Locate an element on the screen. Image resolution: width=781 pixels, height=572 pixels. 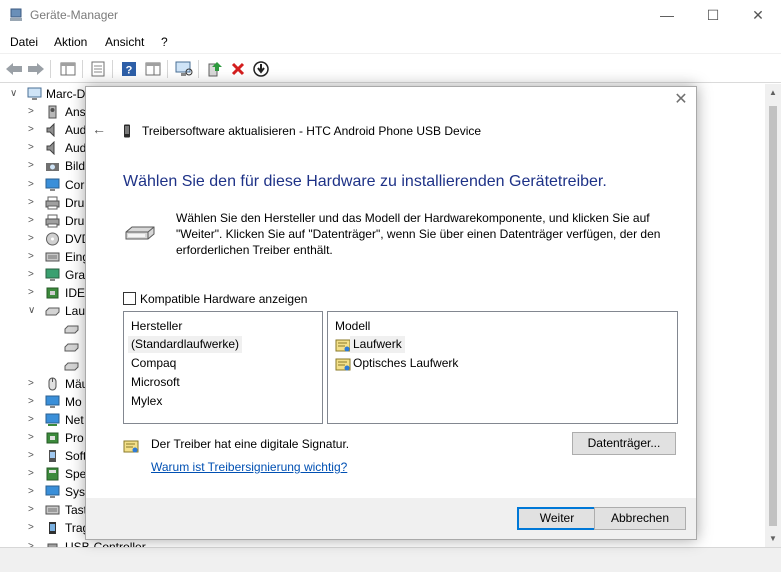
monitor-icon is located at coordinates (52, 401).